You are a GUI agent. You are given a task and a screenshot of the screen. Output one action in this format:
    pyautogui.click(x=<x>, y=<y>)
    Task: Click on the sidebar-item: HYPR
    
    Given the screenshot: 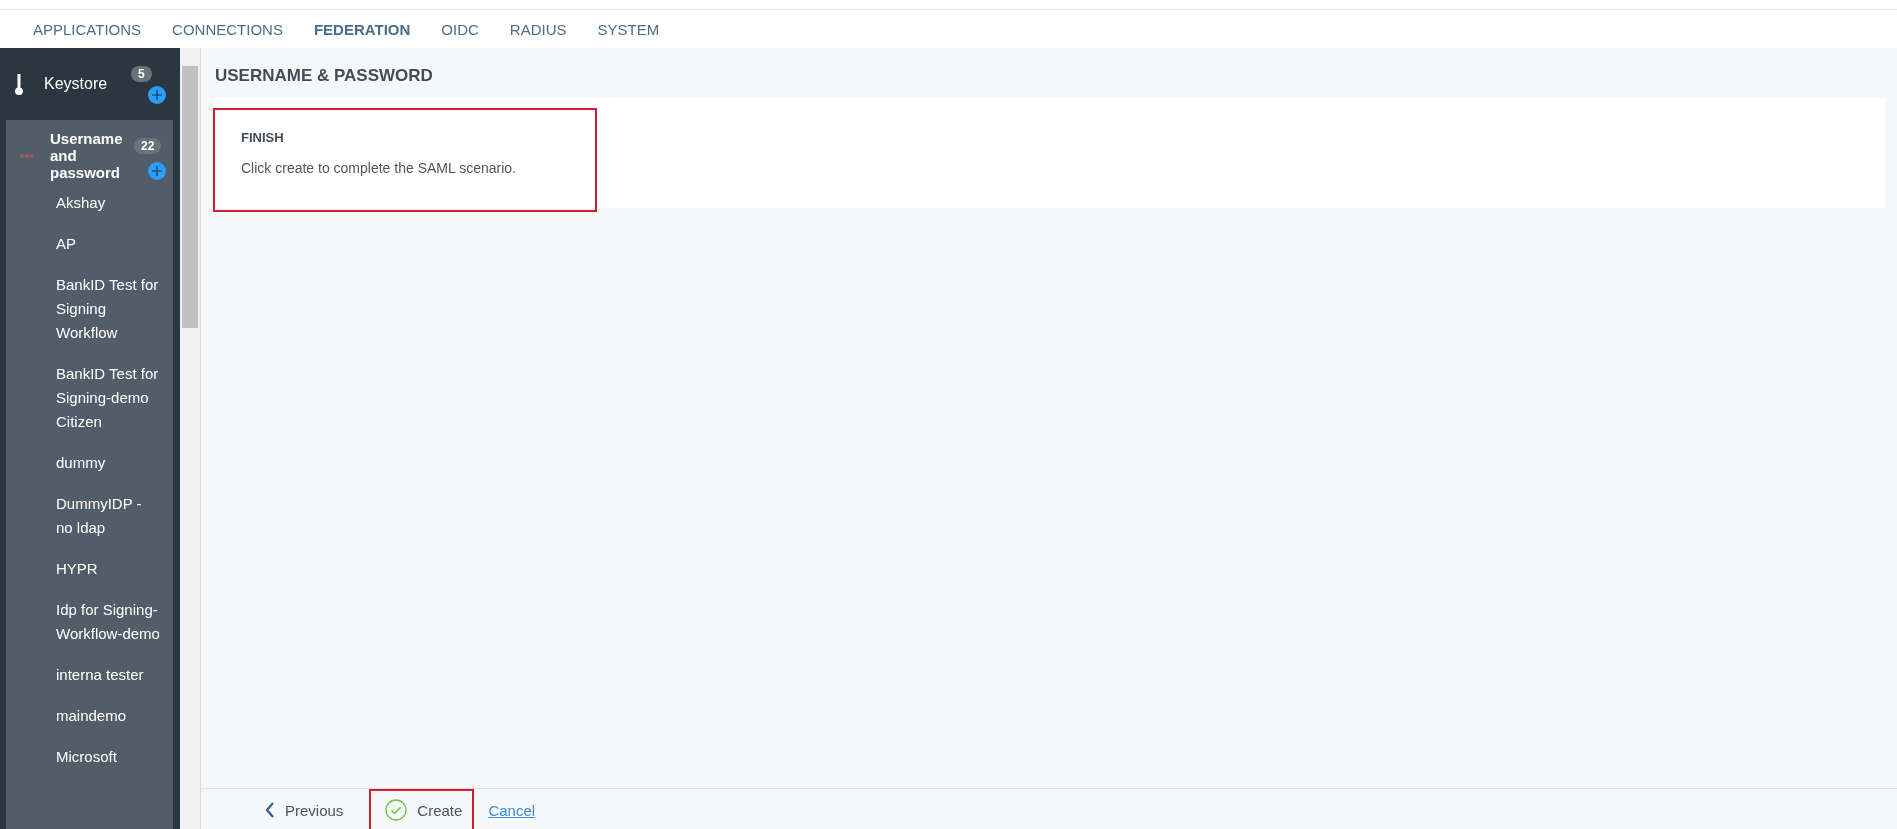 What is the action you would take?
    pyautogui.click(x=89, y=577)
    